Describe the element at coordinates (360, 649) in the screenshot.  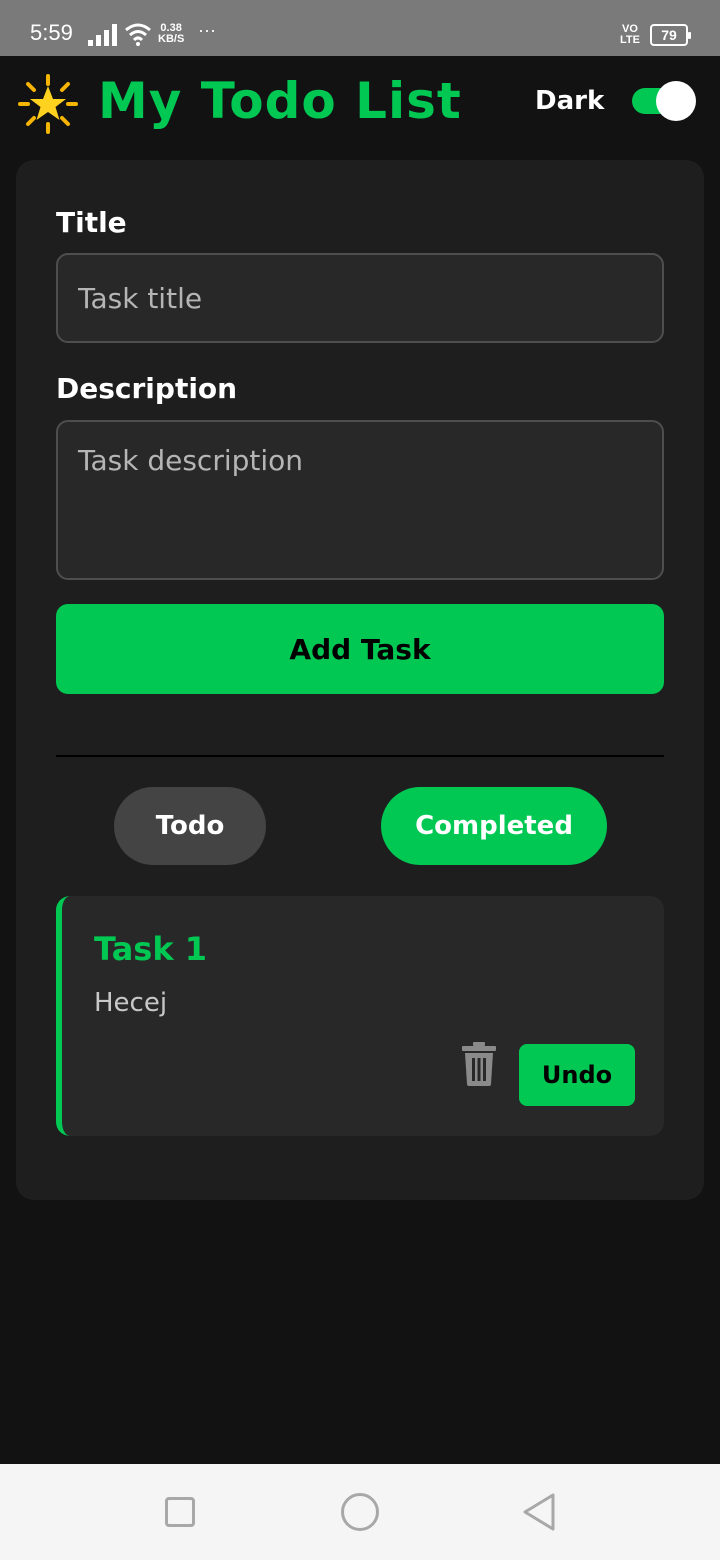
I see `add-task-button: Add Task` at that location.